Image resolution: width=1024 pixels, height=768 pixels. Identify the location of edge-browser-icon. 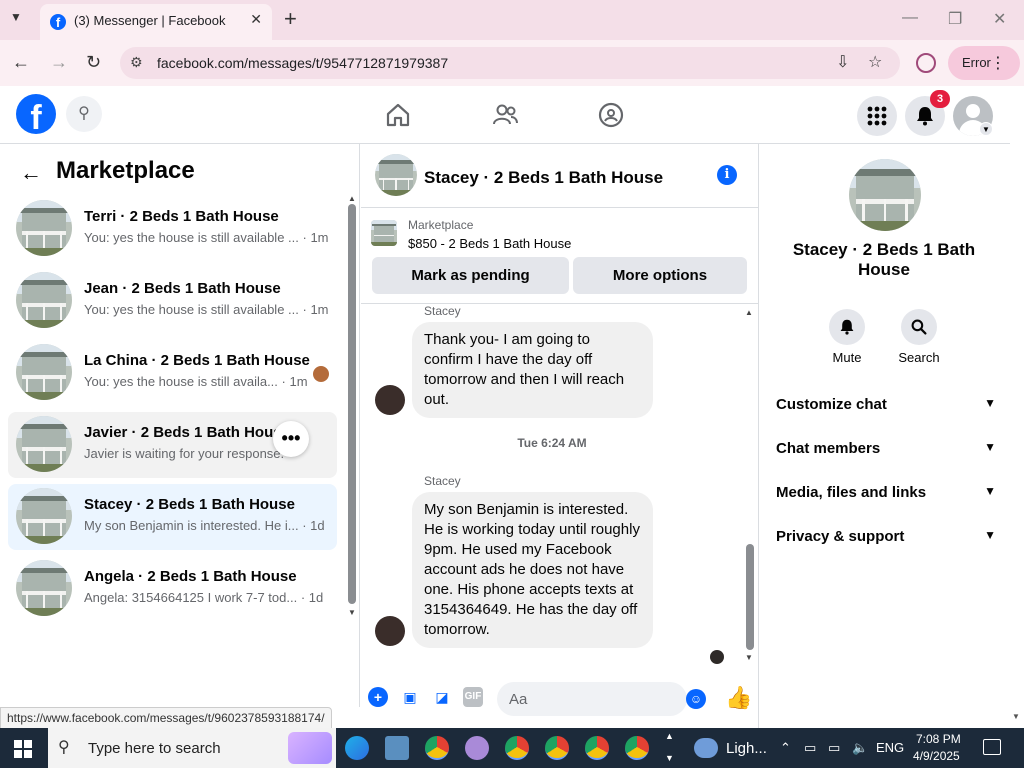
(357, 748).